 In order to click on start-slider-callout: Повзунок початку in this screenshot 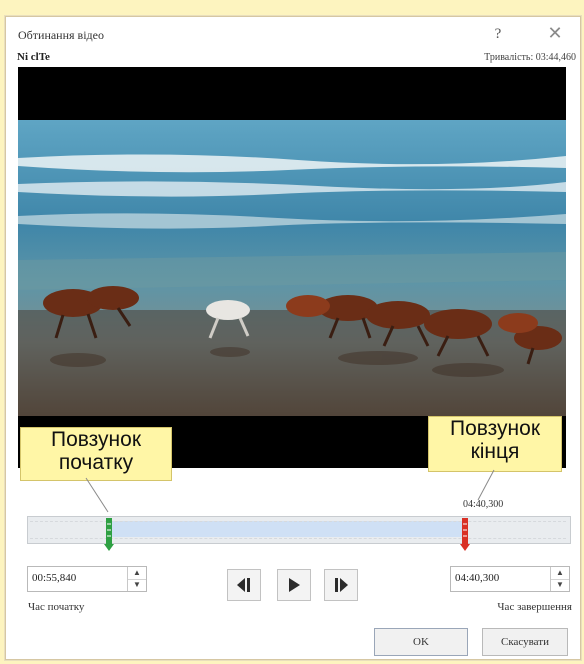, I will do `click(96, 454)`.